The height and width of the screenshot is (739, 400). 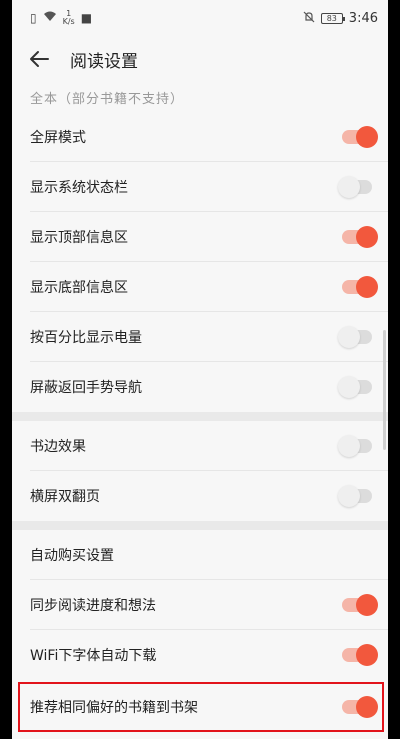 What do you see at coordinates (200, 137) in the screenshot?
I see `setting-row-fullscreen: 全屏模式` at bounding box center [200, 137].